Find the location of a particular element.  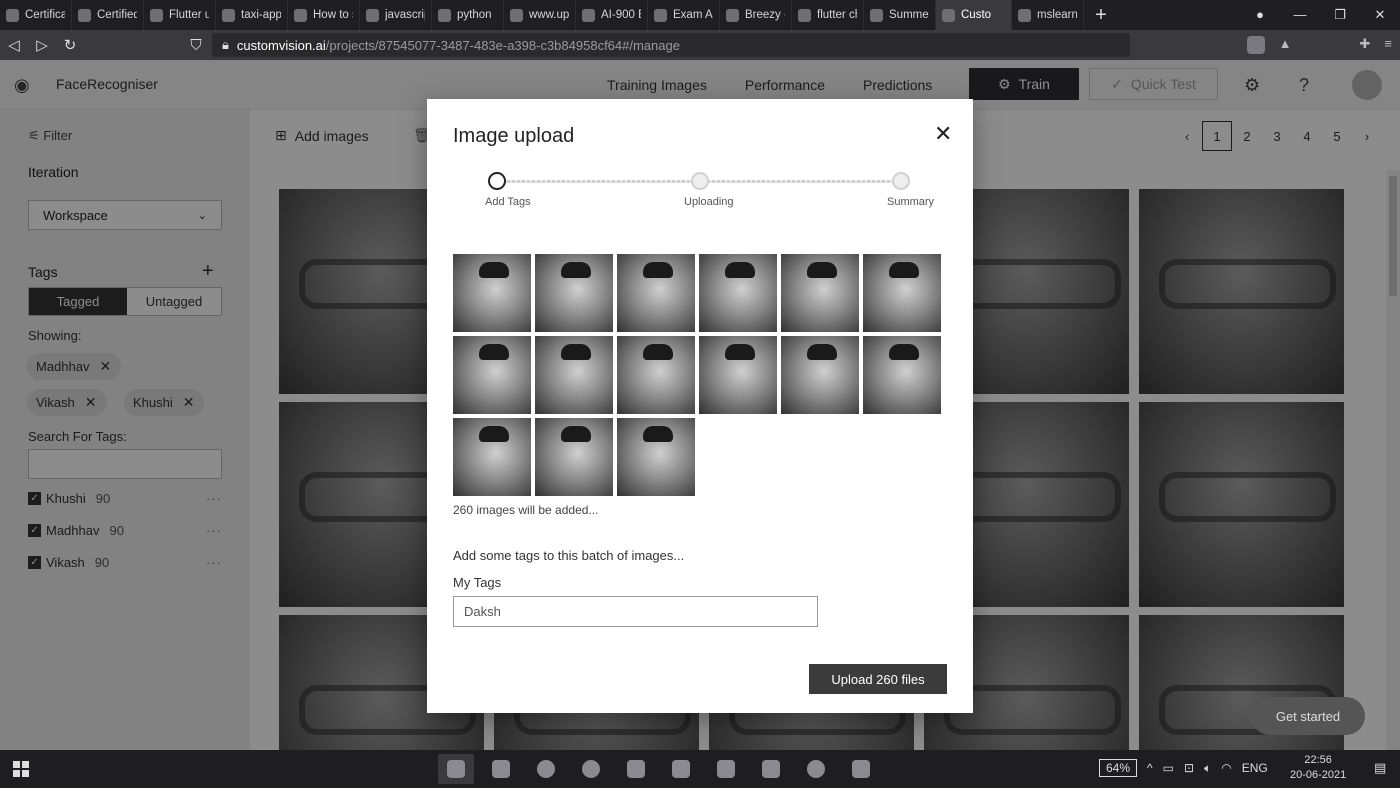

clock: 22:56 20-06-2021 is located at coordinates (1318, 768).